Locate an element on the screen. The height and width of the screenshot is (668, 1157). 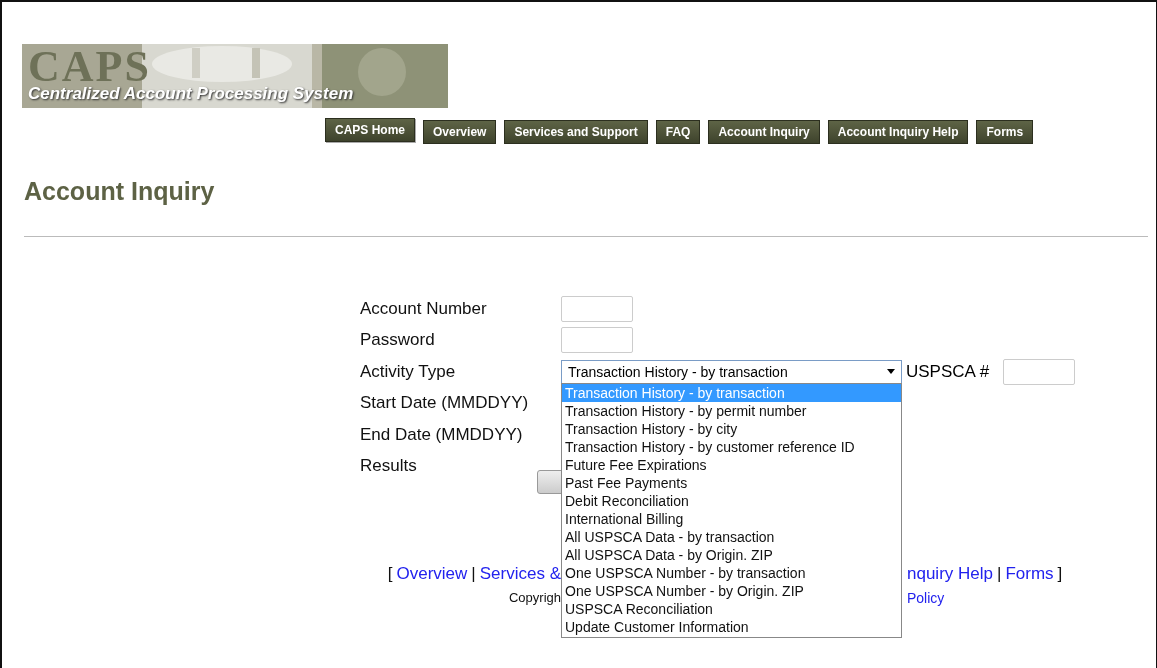
nav-button: Overview is located at coordinates (460, 132).